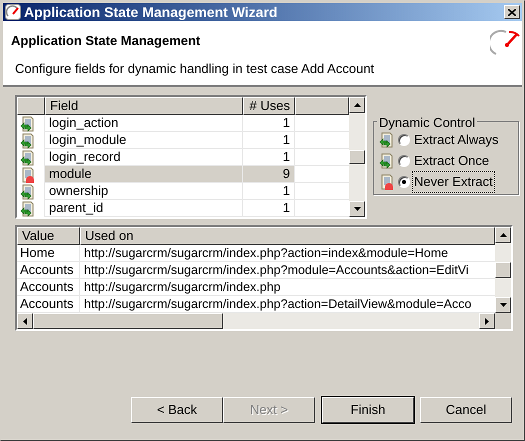 Image resolution: width=525 pixels, height=441 pixels. Describe the element at coordinates (287, 253) in the screenshot. I see `table-cell: http://sugarcrm/sugarcrm/index.php?action=index&module=Home` at that location.